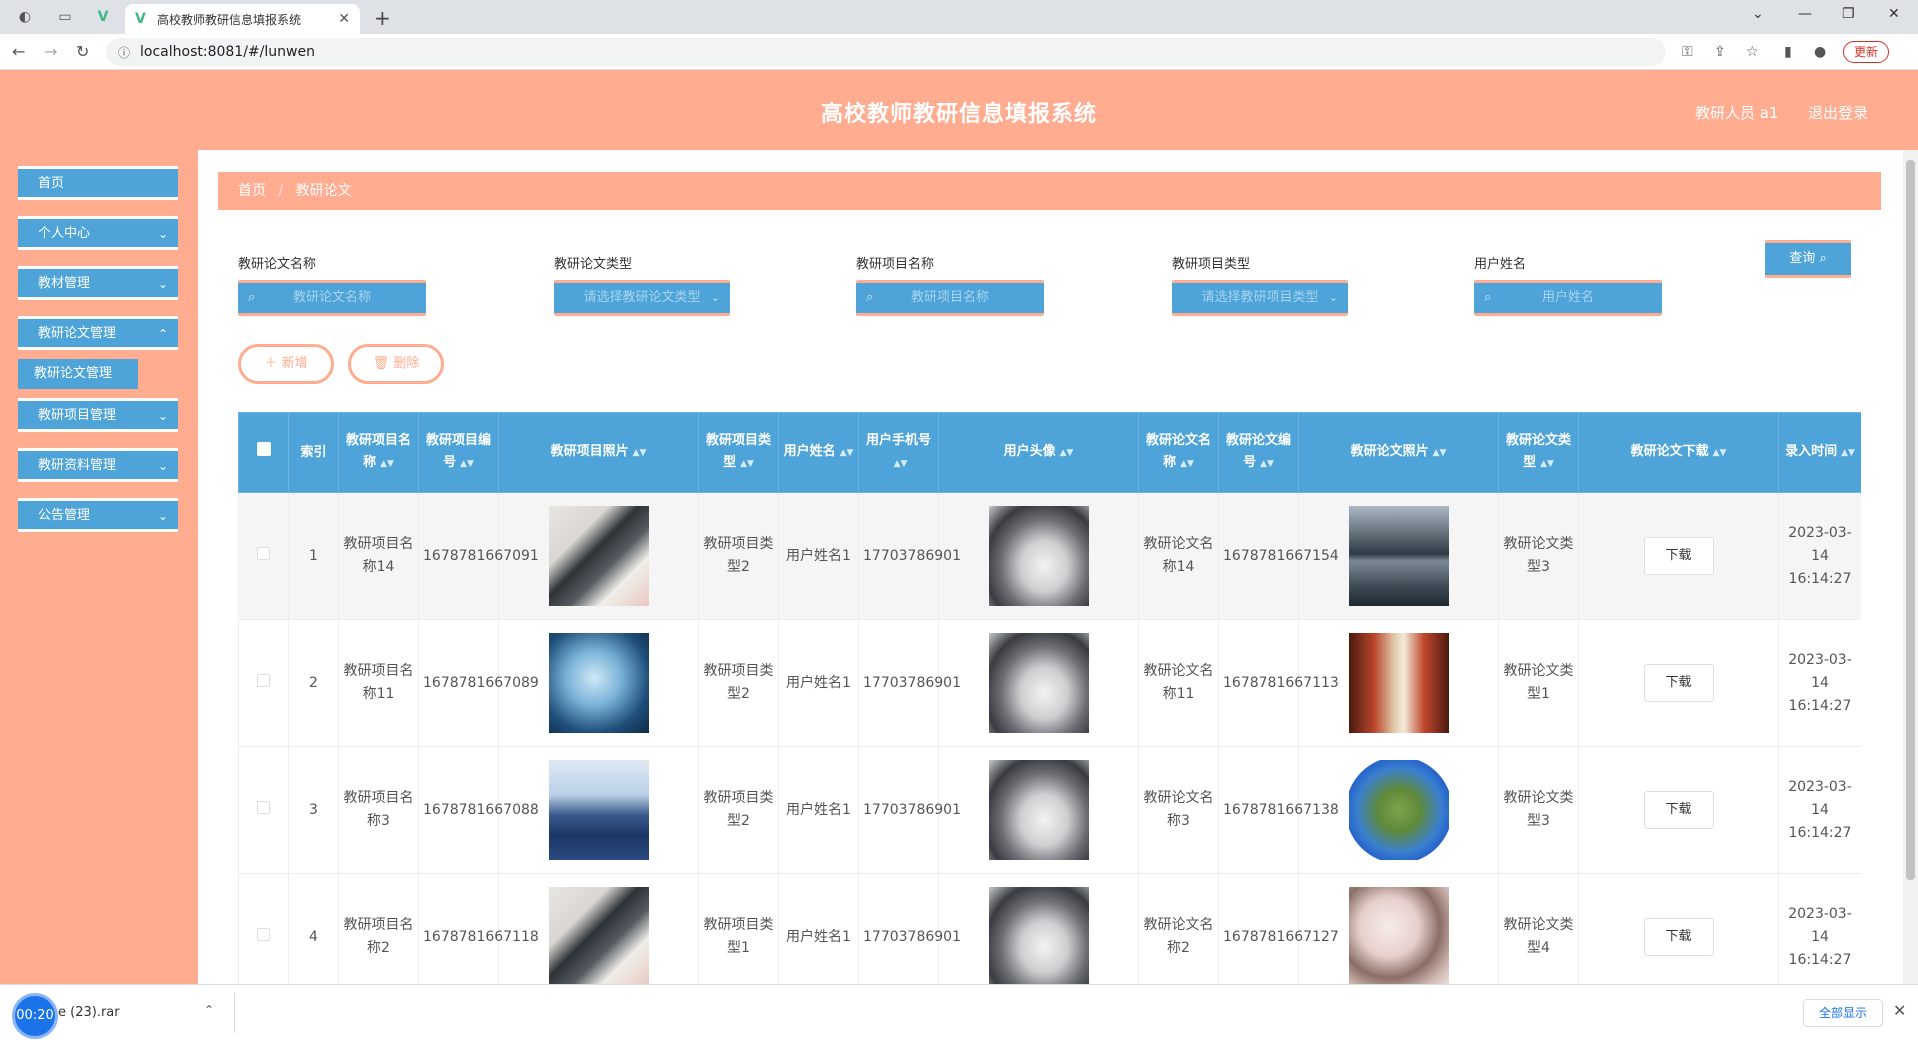 The width and height of the screenshot is (1918, 1040). What do you see at coordinates (1894, 14) in the screenshot?
I see `close-window-icon: ✕` at bounding box center [1894, 14].